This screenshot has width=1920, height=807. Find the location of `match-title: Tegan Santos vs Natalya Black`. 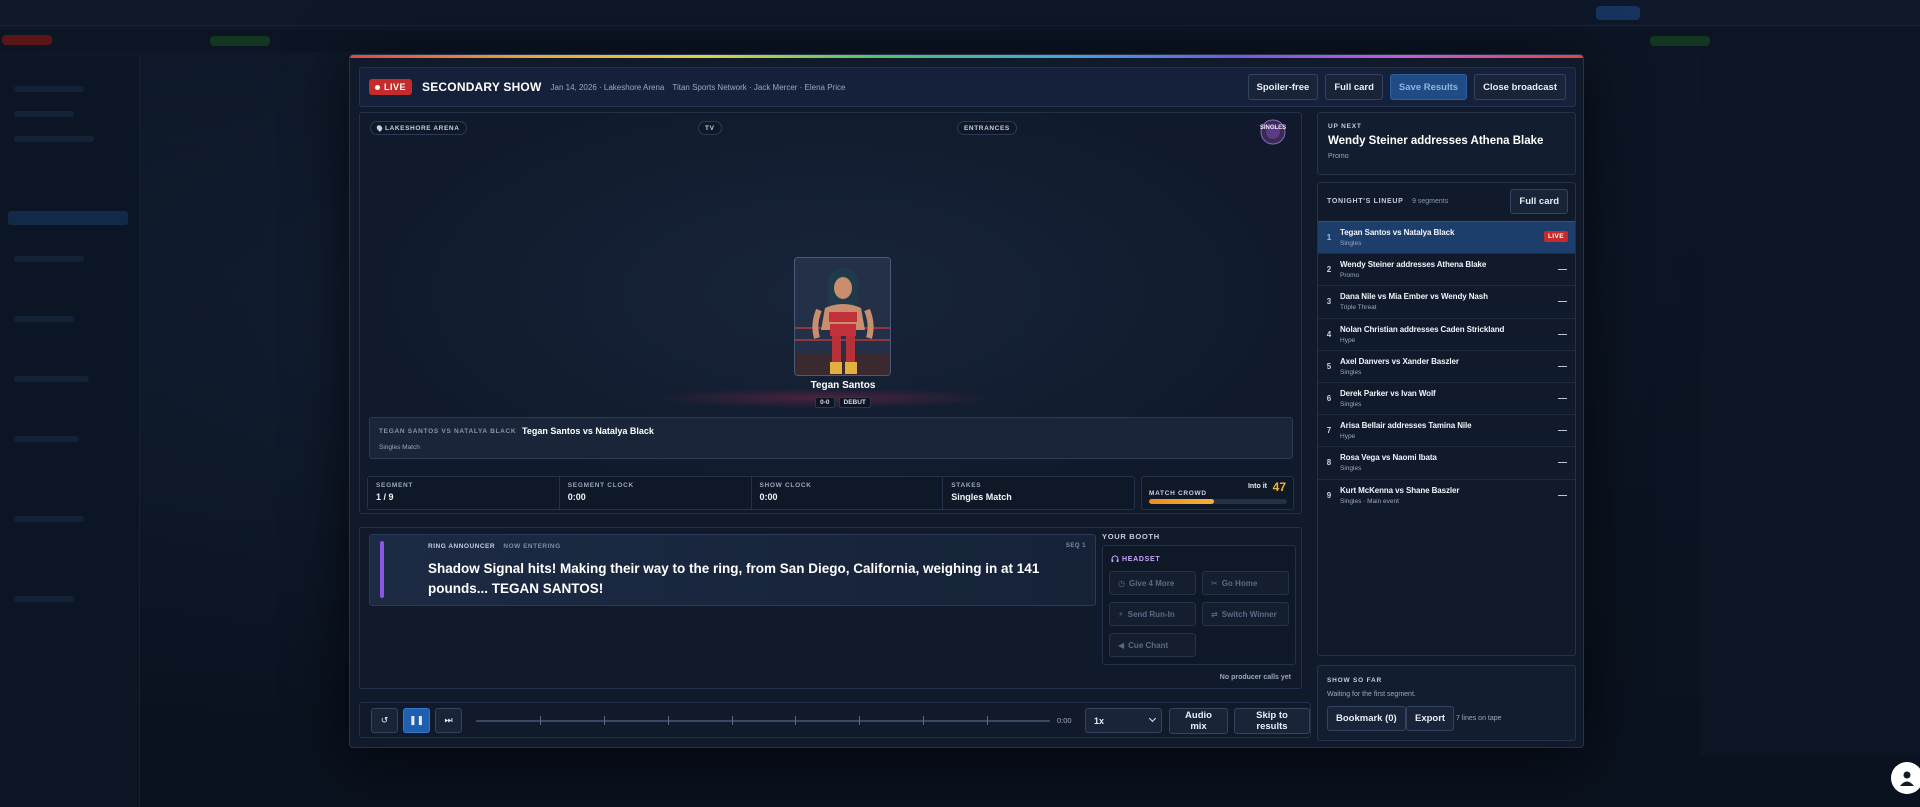

match-title: Tegan Santos vs Natalya Black is located at coordinates (588, 431).